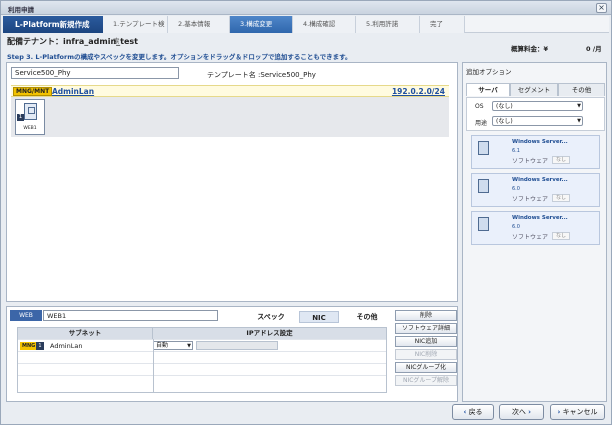  I want to click on wizard-step-4: 4.構成確認, so click(324, 24).